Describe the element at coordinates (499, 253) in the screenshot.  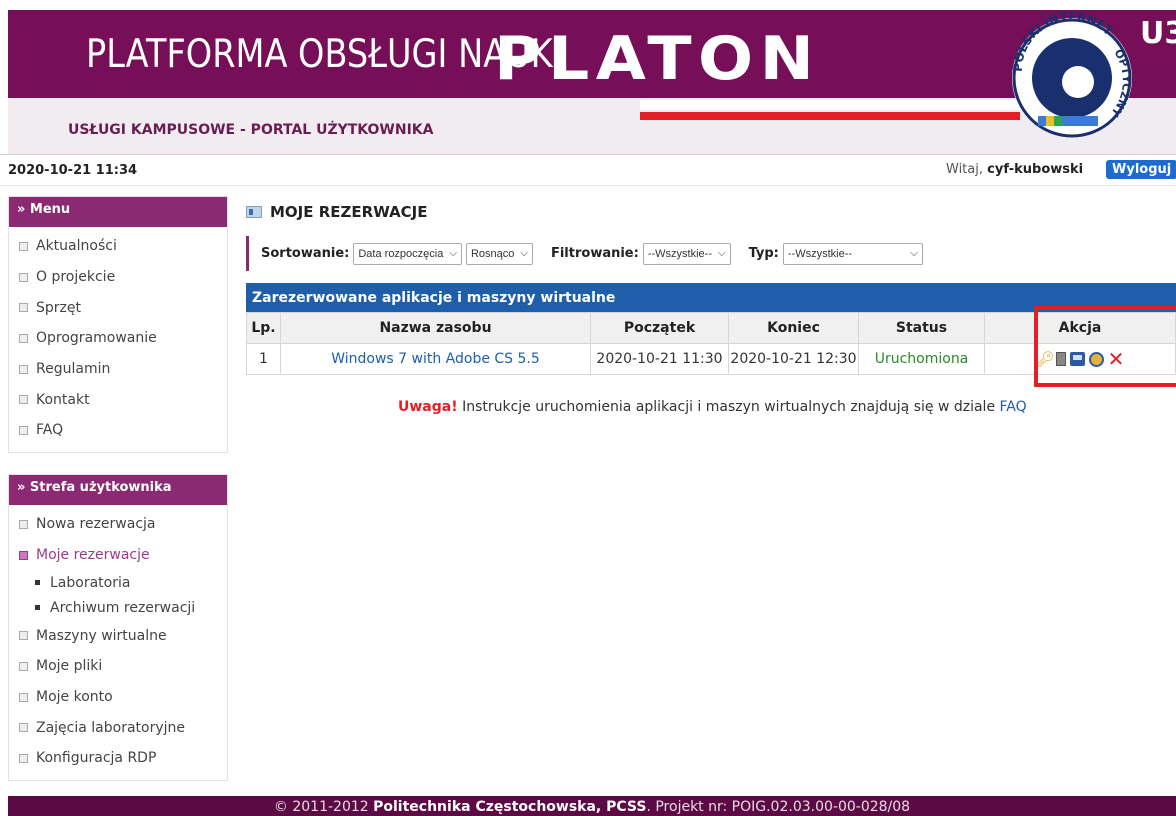
I see `sort-order-select: Rosnąco ⌵` at that location.